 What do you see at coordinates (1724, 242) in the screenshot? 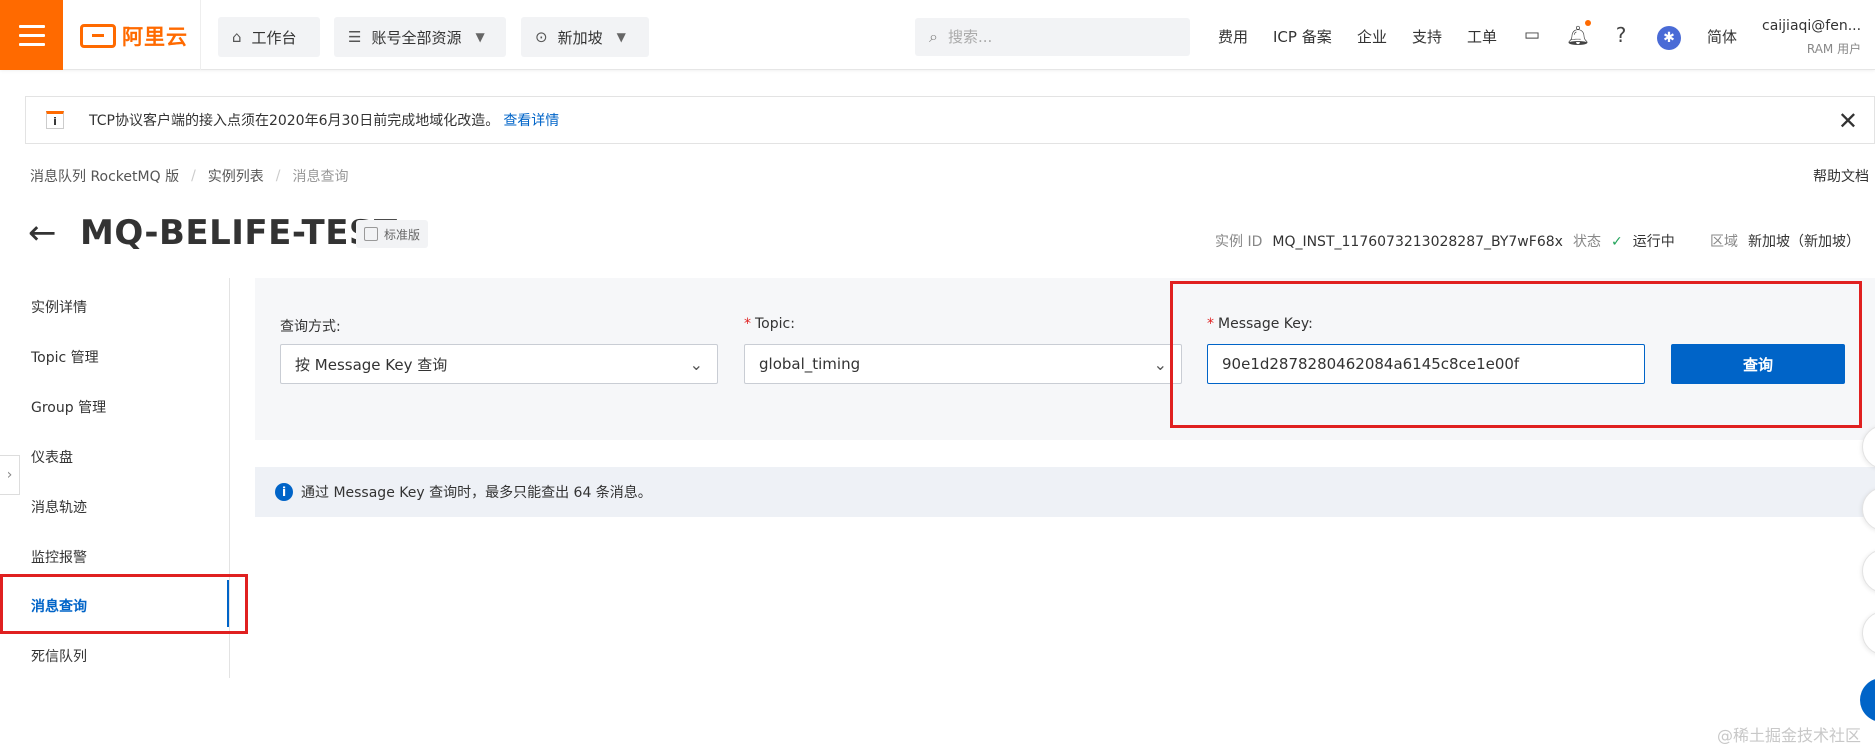
I see `region-label: 区域` at bounding box center [1724, 242].